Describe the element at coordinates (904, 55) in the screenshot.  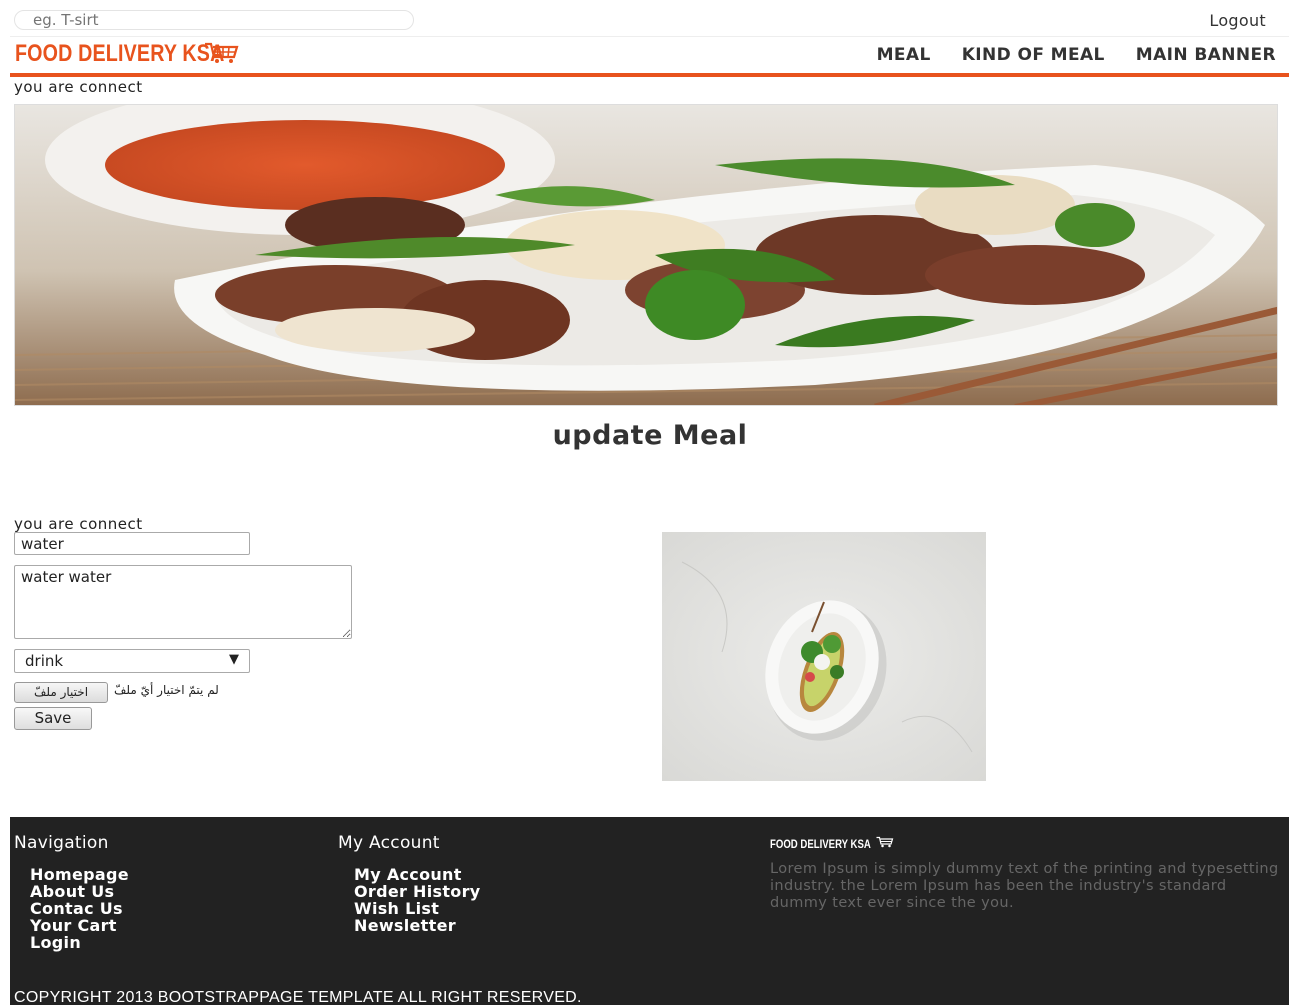
I see `nav-meal: MEAL` at that location.